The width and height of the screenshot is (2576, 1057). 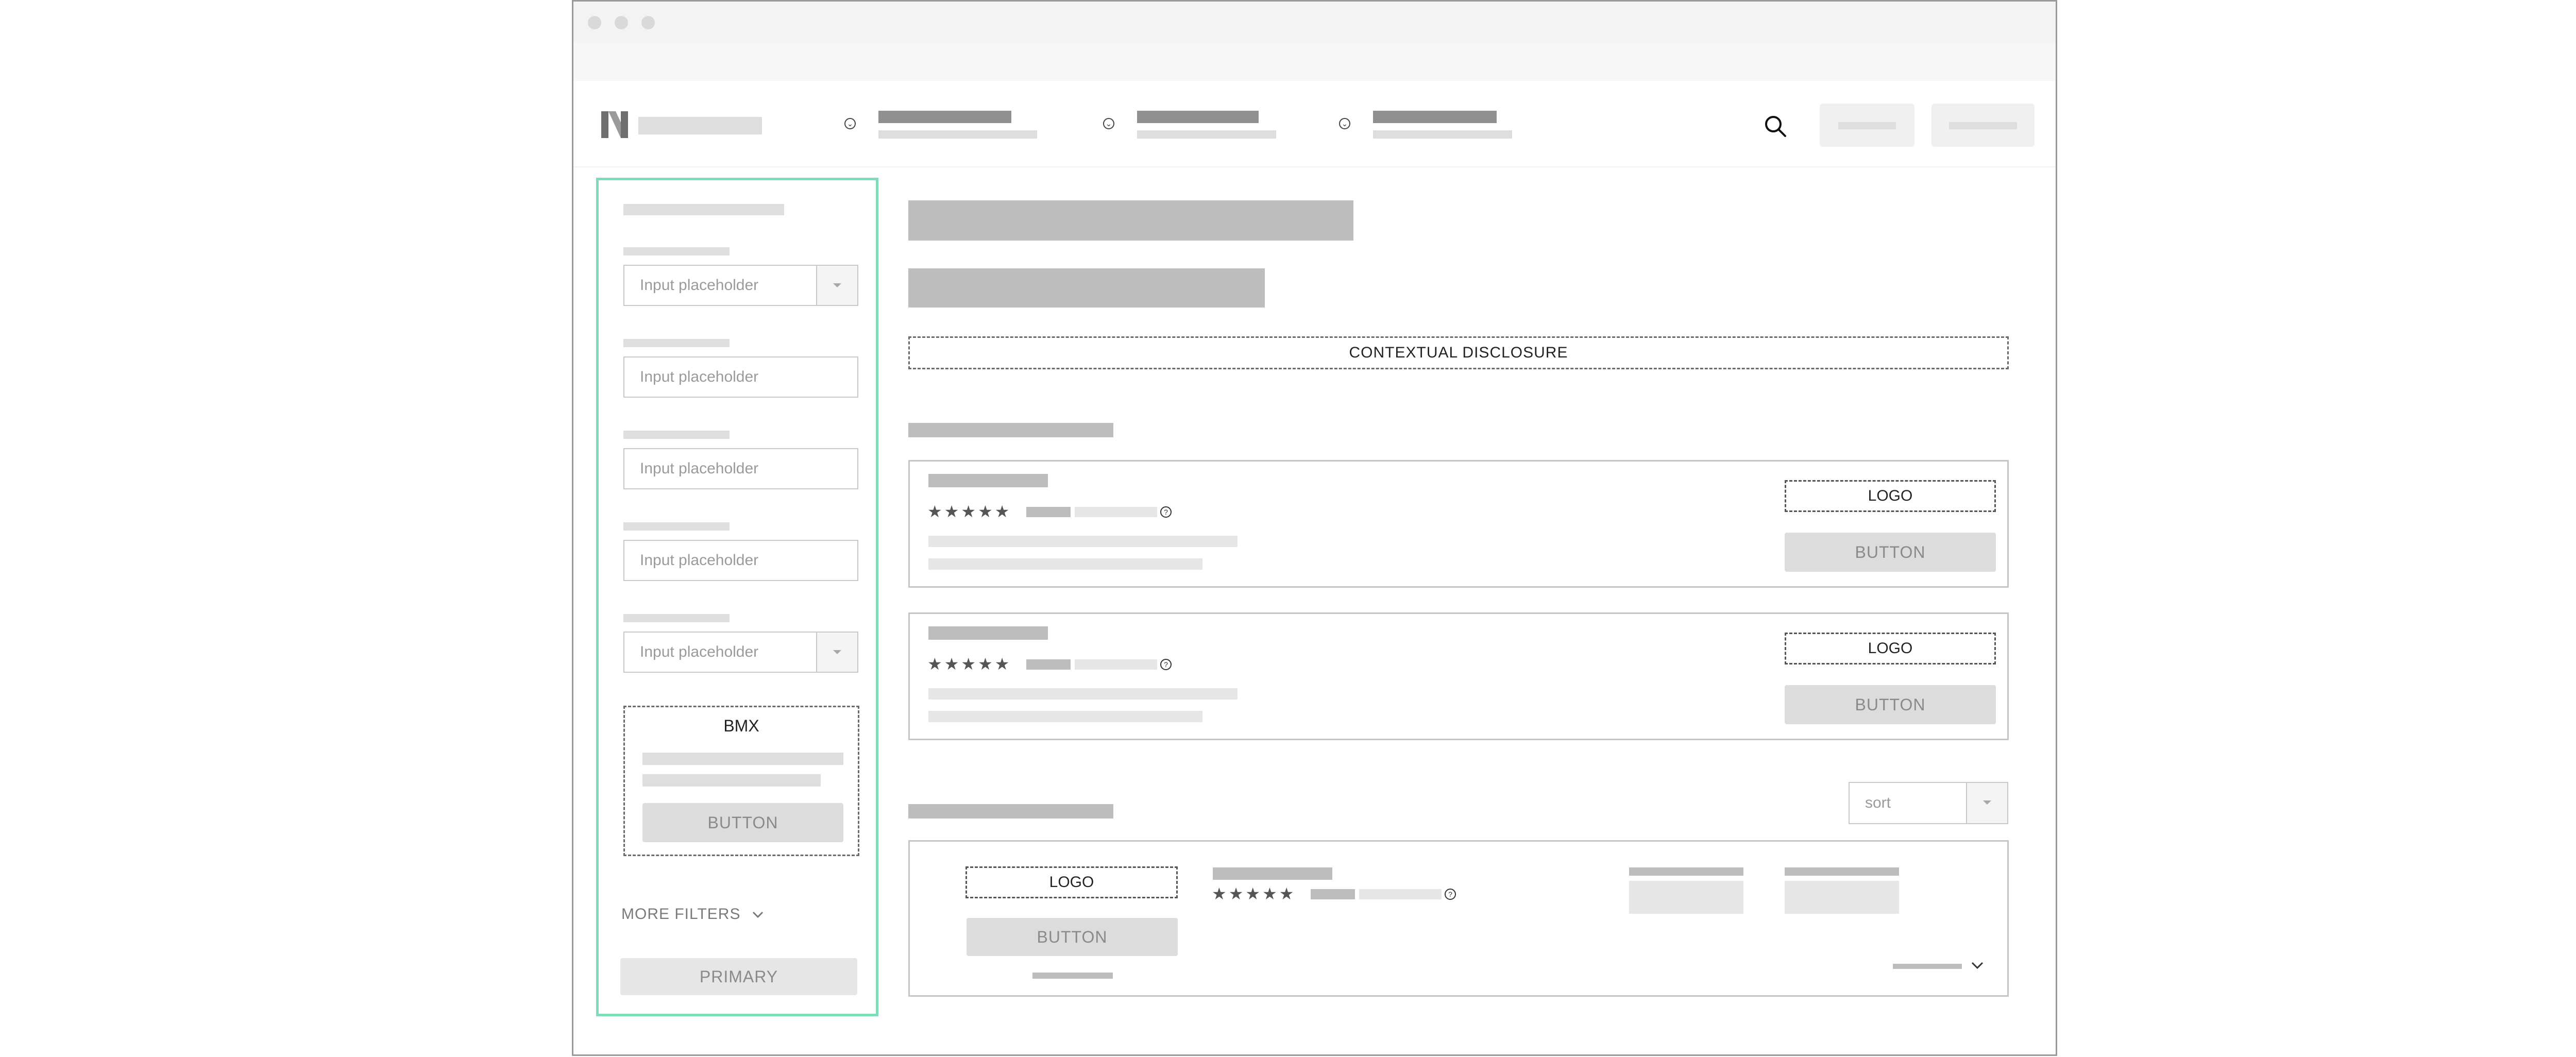 What do you see at coordinates (957, 134) in the screenshot?
I see `nav-item-1-subtitle` at bounding box center [957, 134].